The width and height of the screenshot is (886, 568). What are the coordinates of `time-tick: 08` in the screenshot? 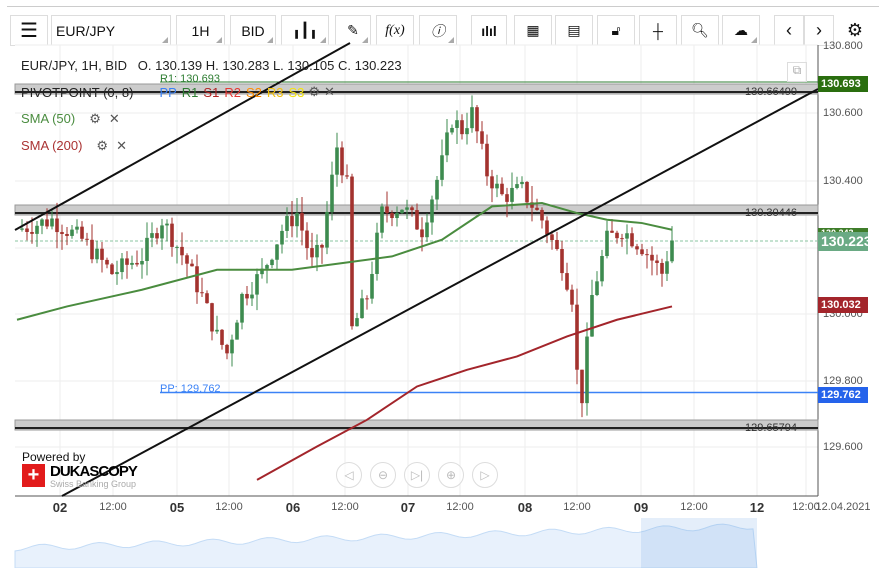 It's located at (525, 507).